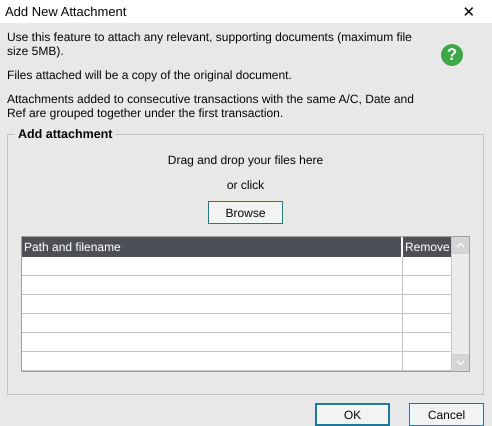 The height and width of the screenshot is (426, 492). I want to click on info-text: Attachments added to consecutive transactions with the same A/C, Date and Ref are grouped together under the first transaction., so click(211, 106).